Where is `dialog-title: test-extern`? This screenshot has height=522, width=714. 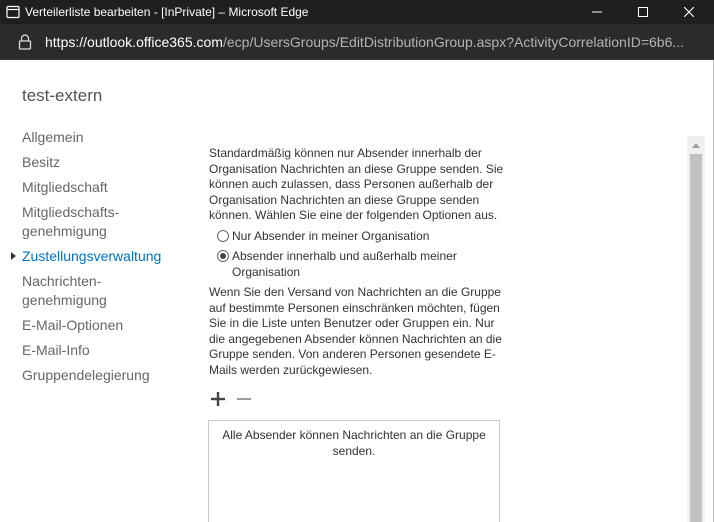 dialog-title: test-extern is located at coordinates (62, 95).